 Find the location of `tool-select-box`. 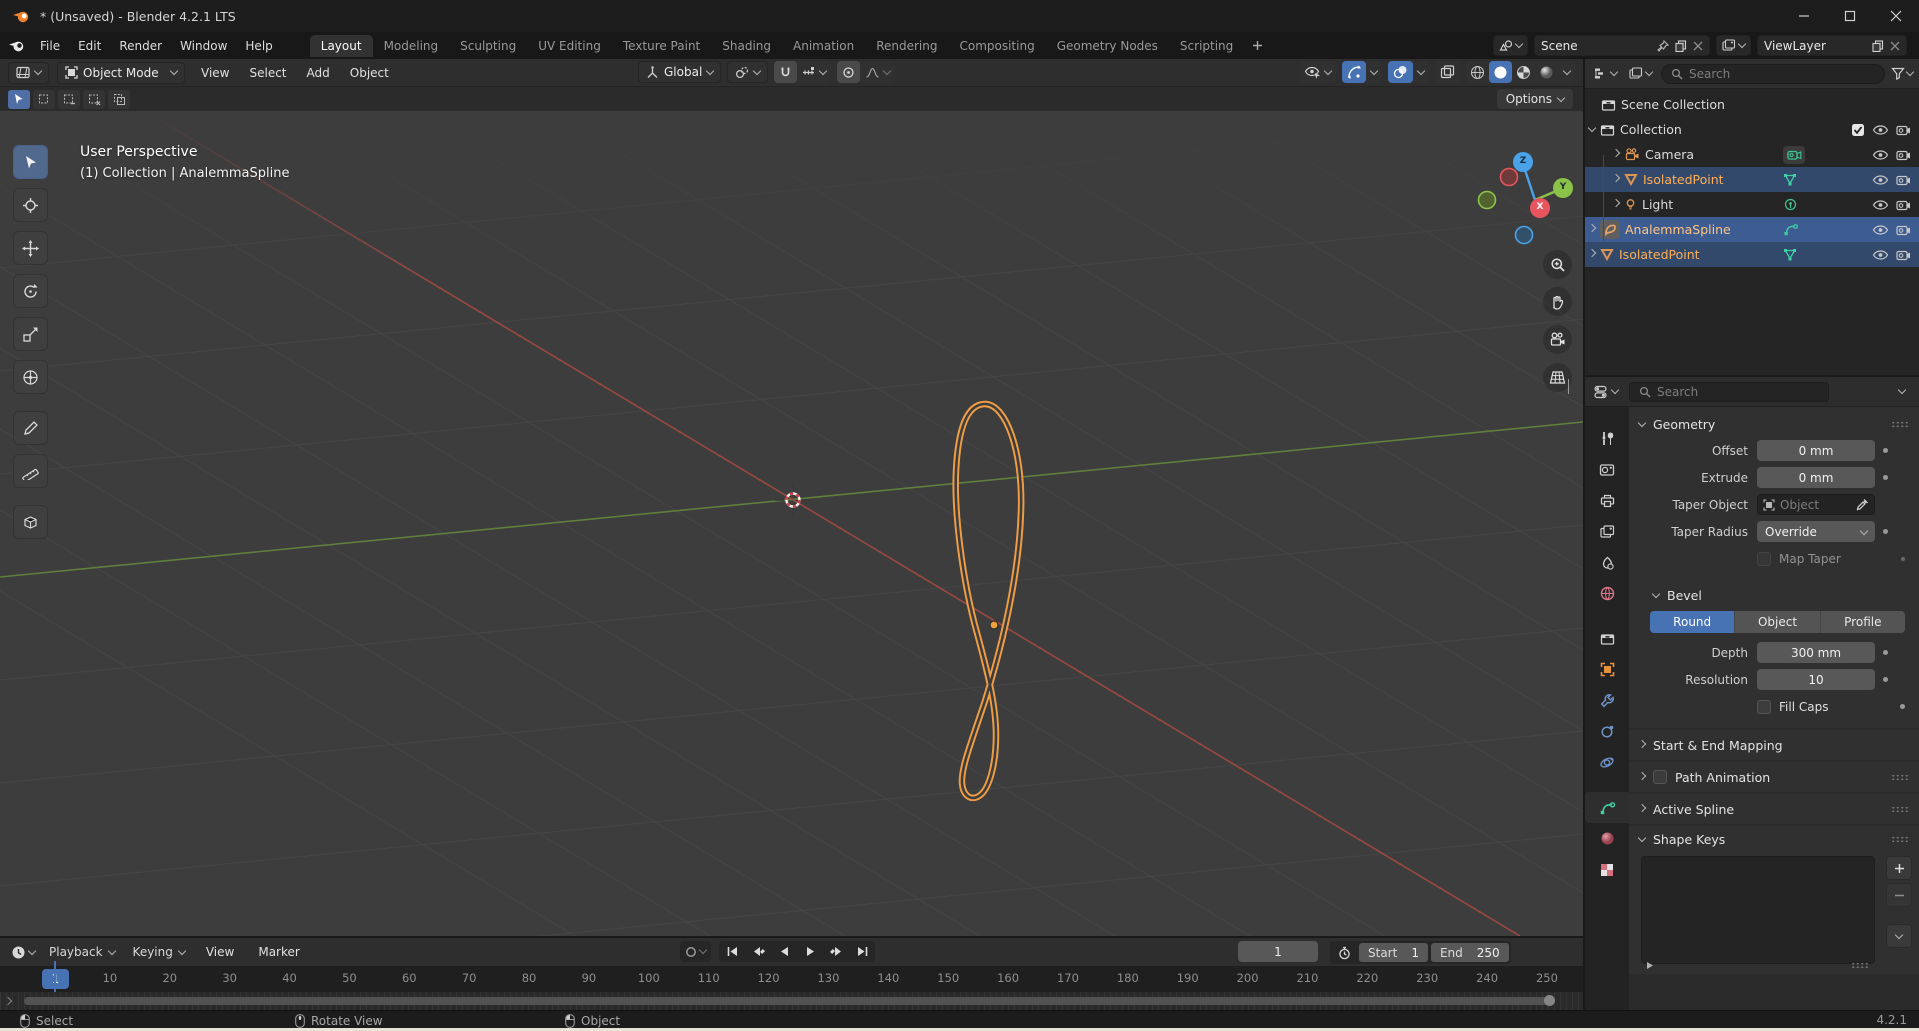

tool-select-box is located at coordinates (30, 162).